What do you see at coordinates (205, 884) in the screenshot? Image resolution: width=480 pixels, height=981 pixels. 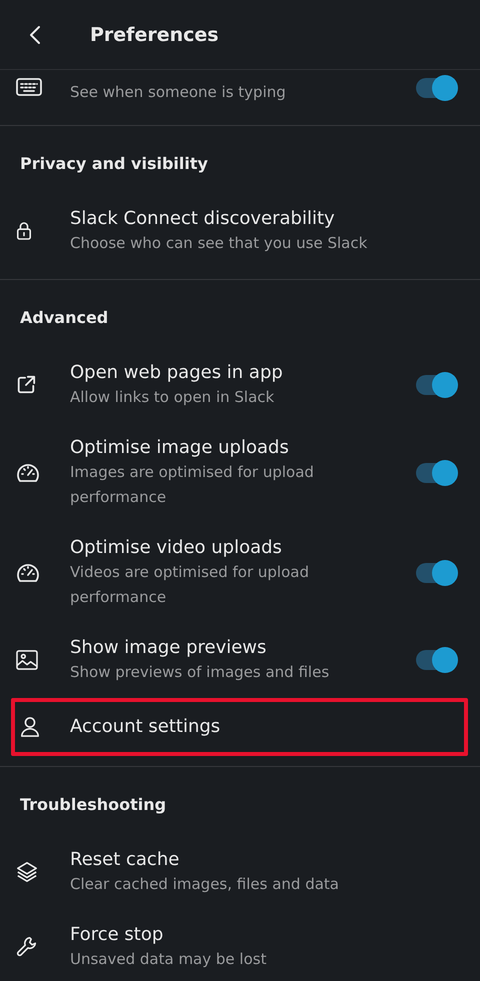 I see `setting-description: Clear cached images, files and data` at bounding box center [205, 884].